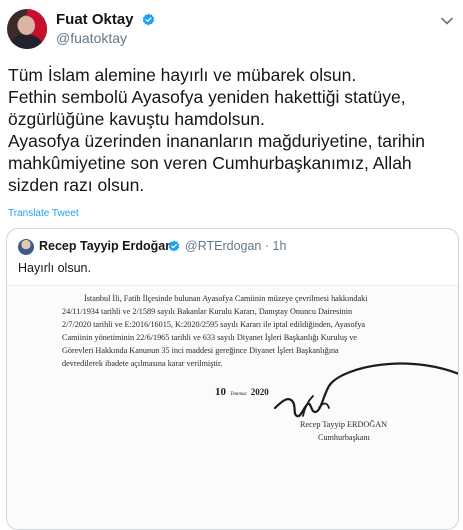 The width and height of the screenshot is (463, 530). I want to click on tweet-line: sizden razı olsun., so click(76, 185).